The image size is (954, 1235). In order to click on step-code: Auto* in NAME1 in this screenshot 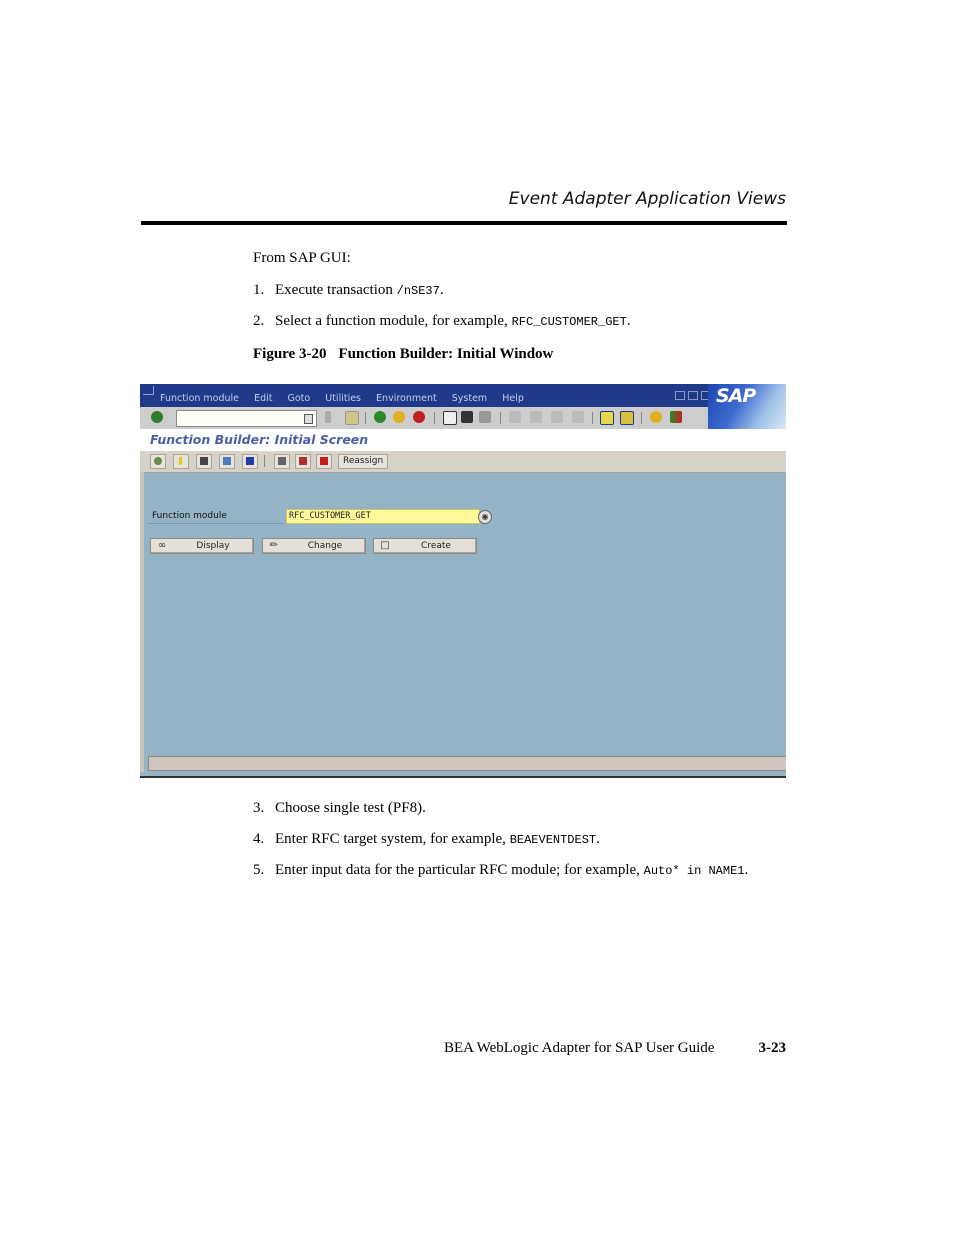, I will do `click(694, 871)`.